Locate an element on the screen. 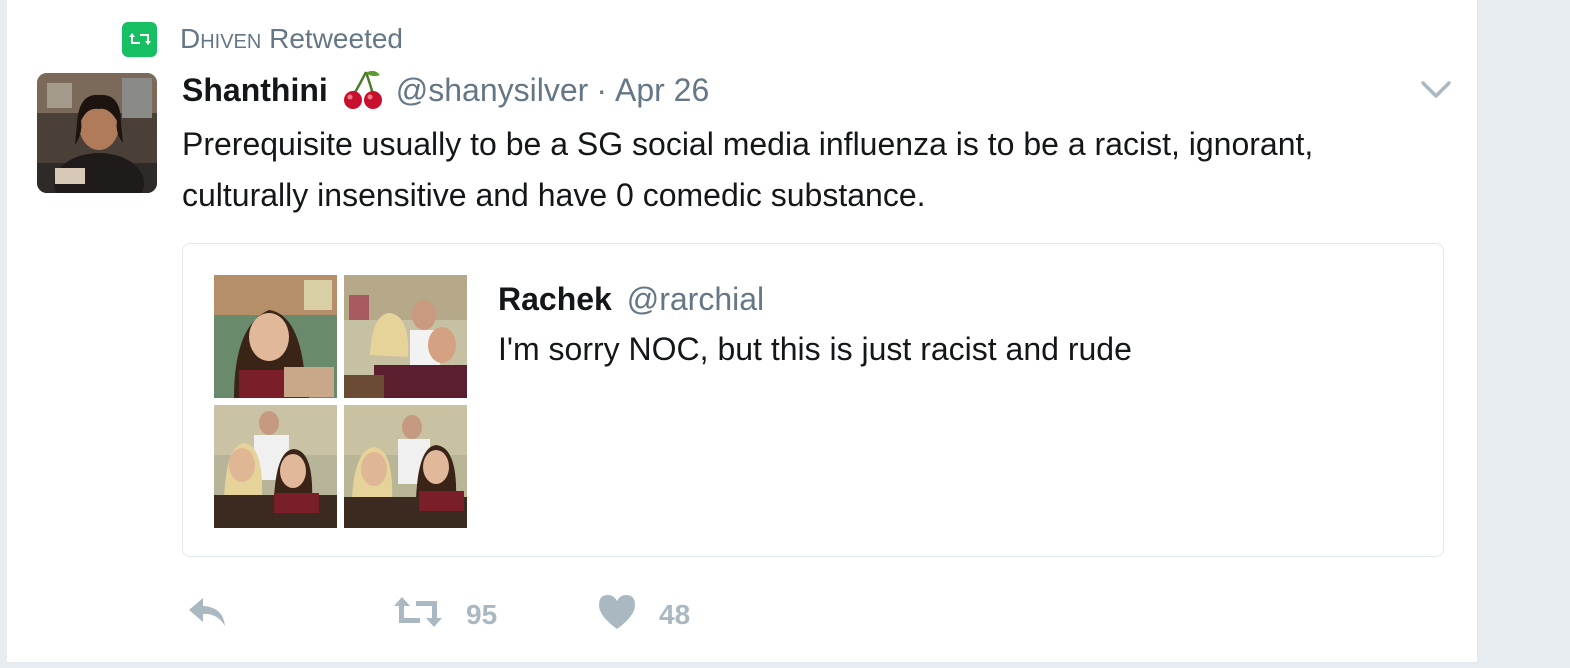 The height and width of the screenshot is (668, 1570). reply-button is located at coordinates (208, 615).